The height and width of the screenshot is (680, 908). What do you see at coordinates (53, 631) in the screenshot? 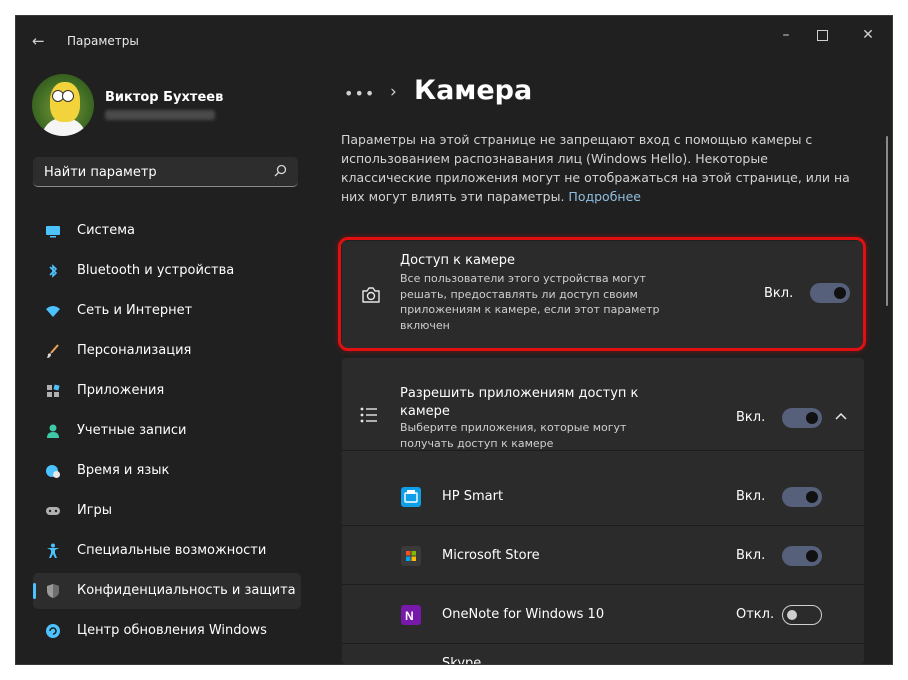
I see `update-icon` at bounding box center [53, 631].